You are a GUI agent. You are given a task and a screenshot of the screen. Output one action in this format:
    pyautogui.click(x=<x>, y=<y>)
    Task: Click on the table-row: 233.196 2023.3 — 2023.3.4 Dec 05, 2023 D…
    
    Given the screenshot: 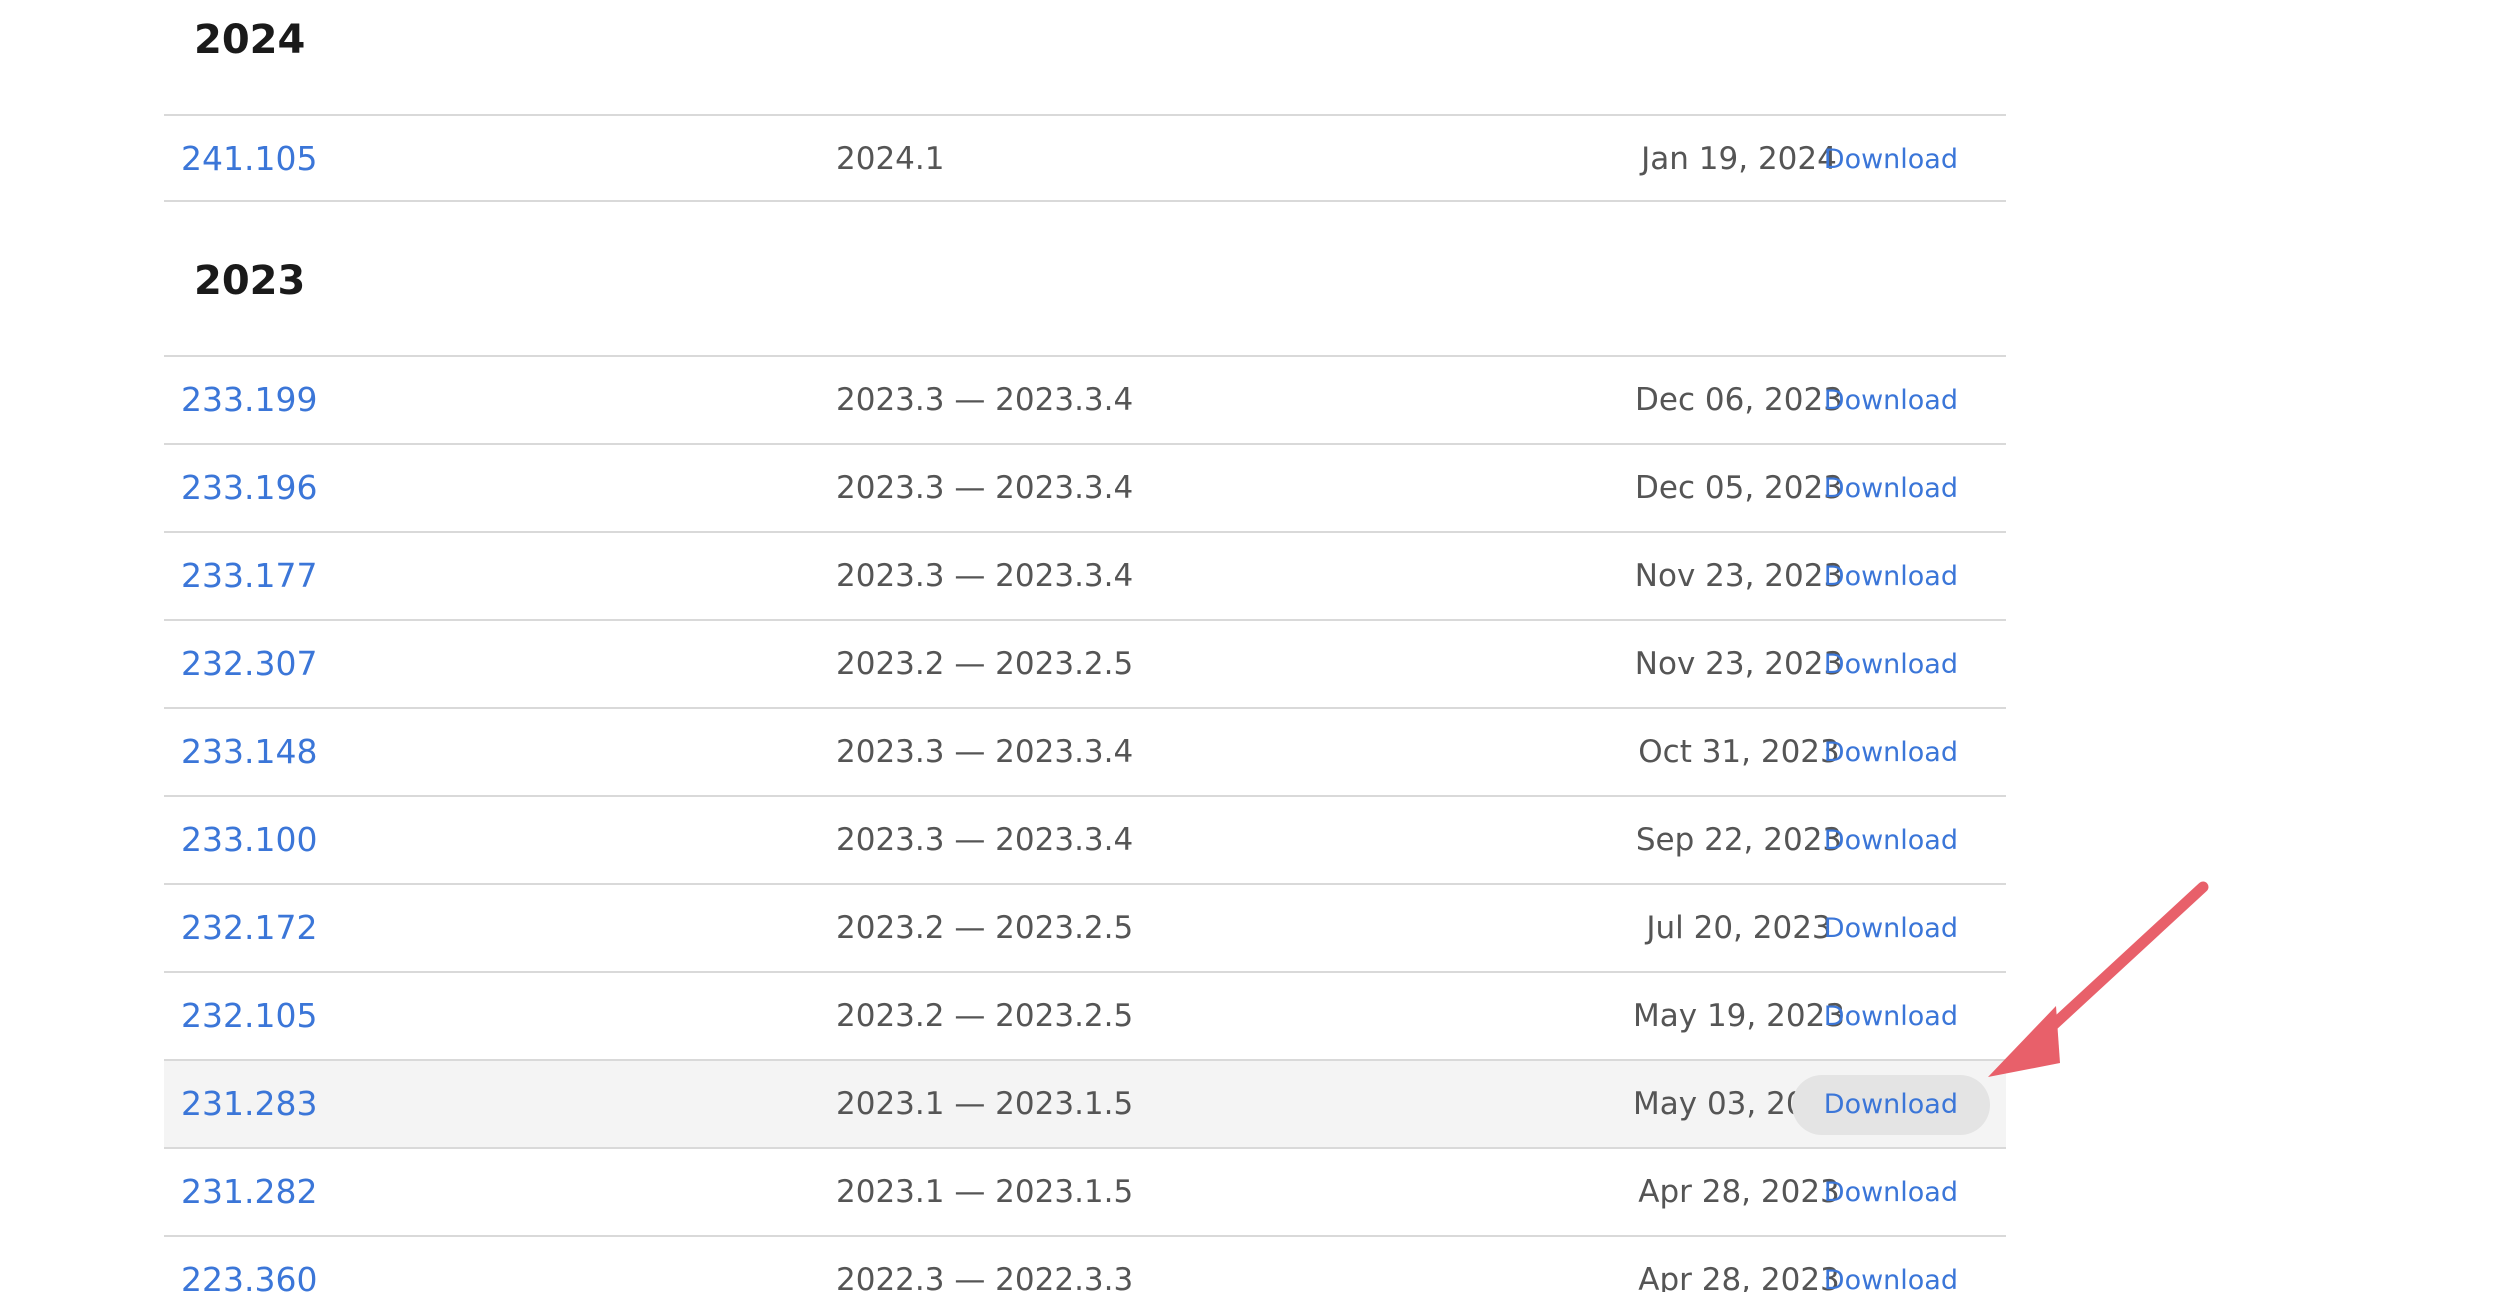 What is the action you would take?
    pyautogui.click(x=1085, y=487)
    